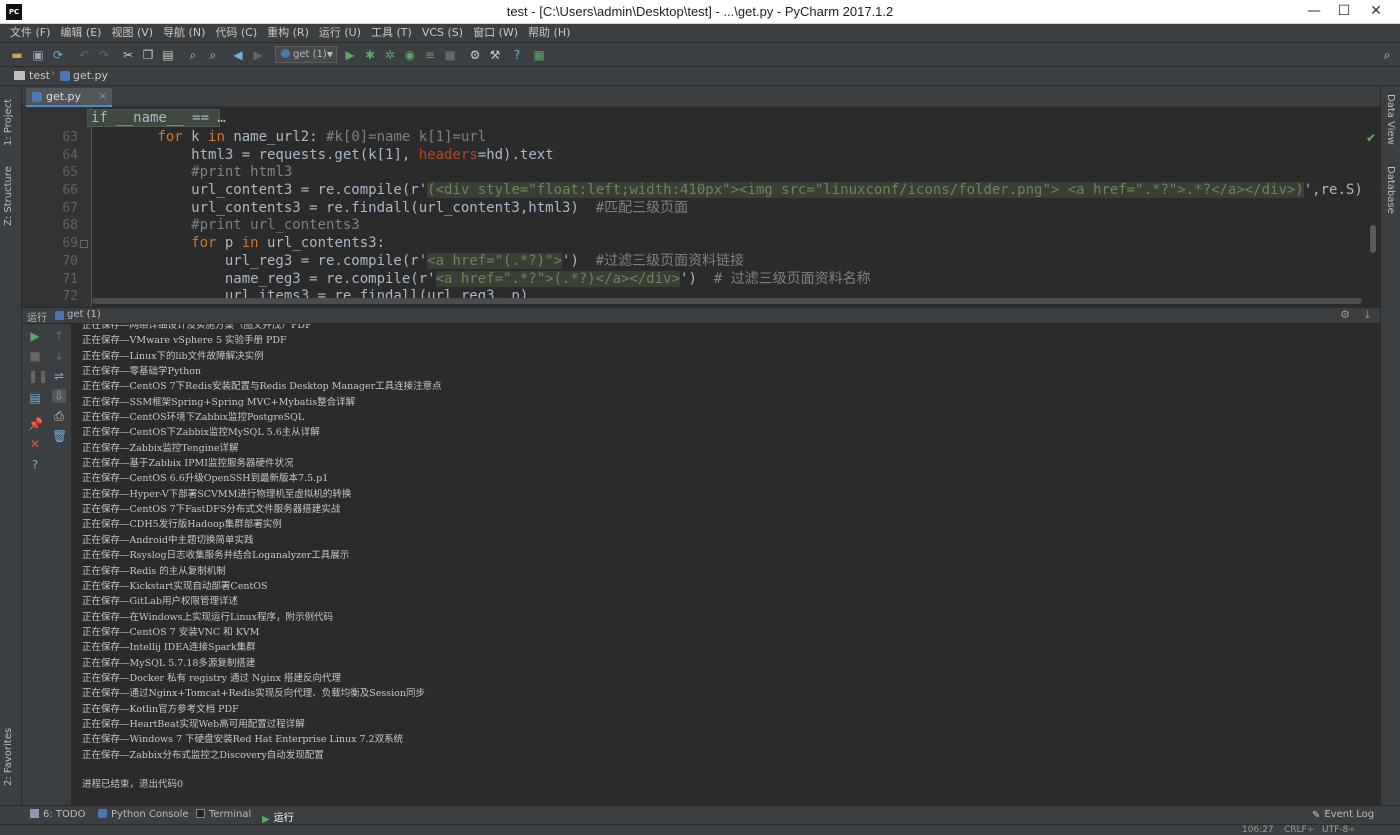 The width and height of the screenshot is (1400, 835). I want to click on paste-icon: ▤, so click(168, 55).